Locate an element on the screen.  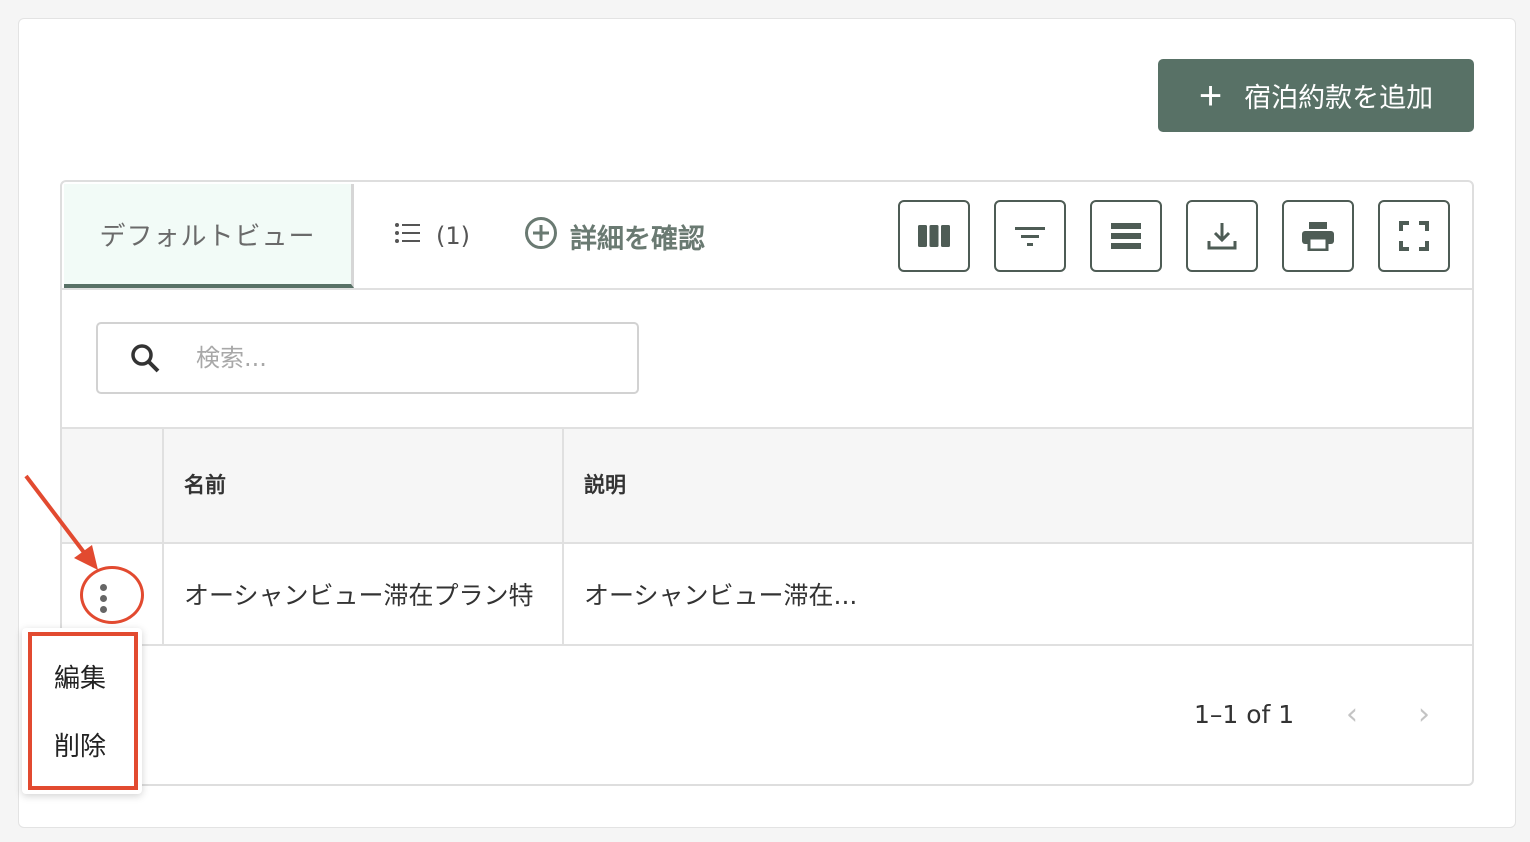
row-actions-kebab-icon is located at coordinates (103, 598).